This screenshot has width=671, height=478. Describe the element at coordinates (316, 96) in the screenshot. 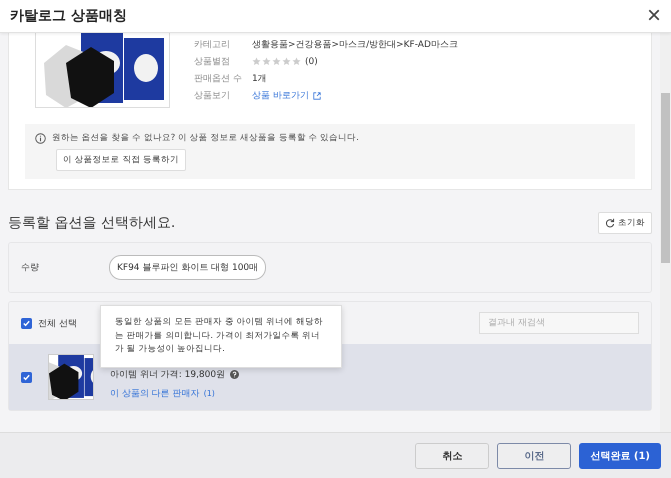

I see `external-link-icon` at that location.